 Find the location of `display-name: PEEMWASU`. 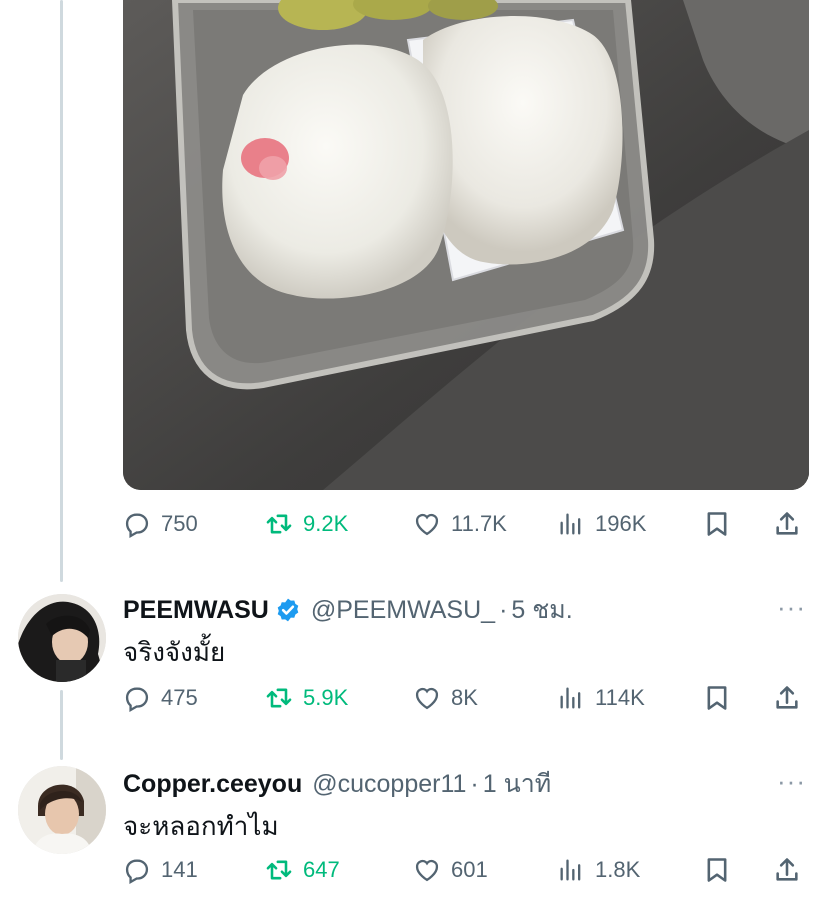

display-name: PEEMWASU is located at coordinates (196, 610).